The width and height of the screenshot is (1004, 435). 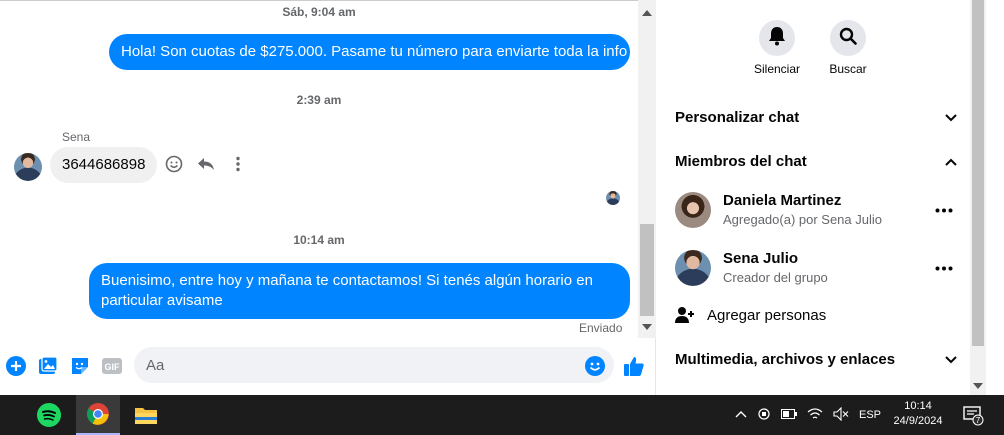 I want to click on sender-name: Sena, so click(x=76, y=137).